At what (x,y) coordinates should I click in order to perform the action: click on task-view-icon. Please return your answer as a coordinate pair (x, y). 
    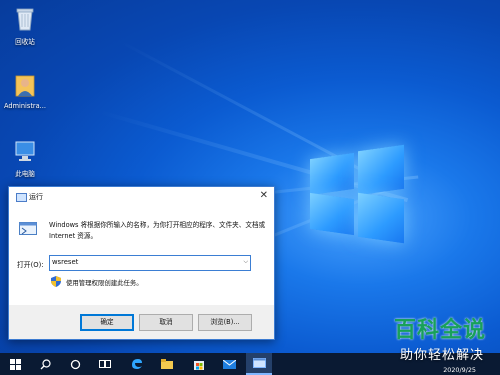
    Looking at the image, I should click on (105, 364).